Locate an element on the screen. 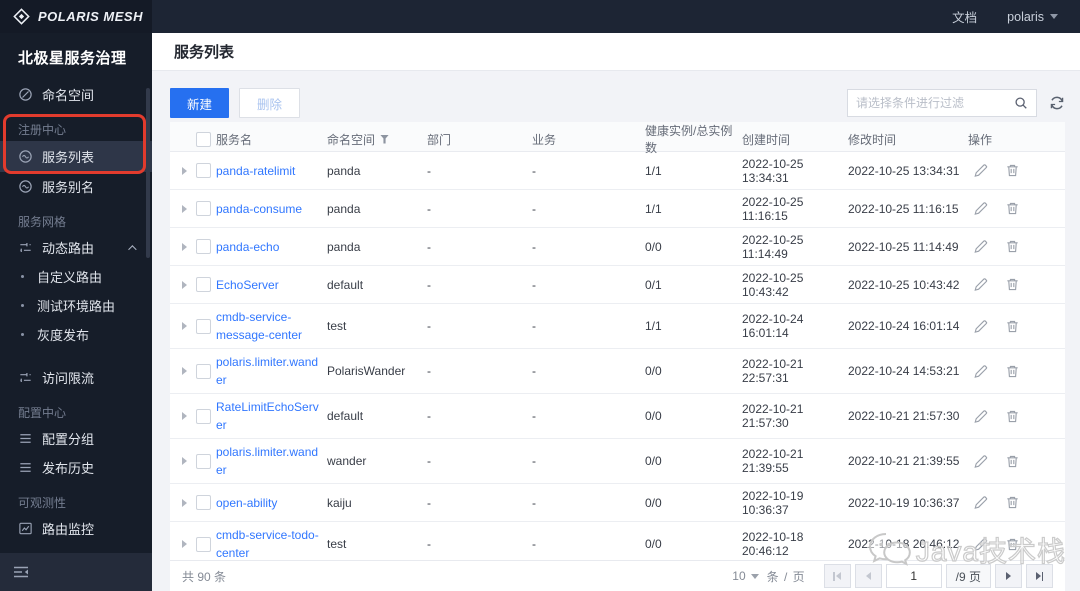  sidebar-item: 配置分组 is located at coordinates (76, 438).